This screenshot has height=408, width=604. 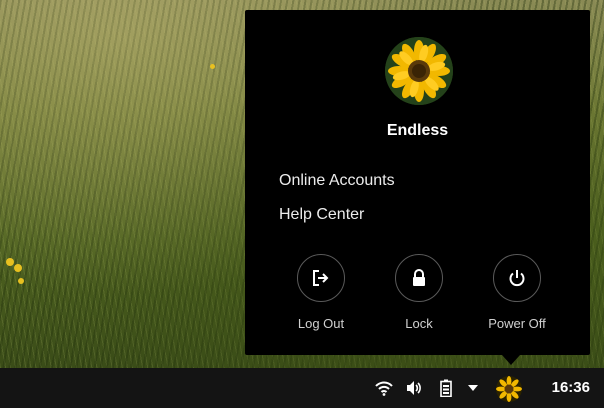 What do you see at coordinates (419, 323) in the screenshot?
I see `lock-label: Lock` at bounding box center [419, 323].